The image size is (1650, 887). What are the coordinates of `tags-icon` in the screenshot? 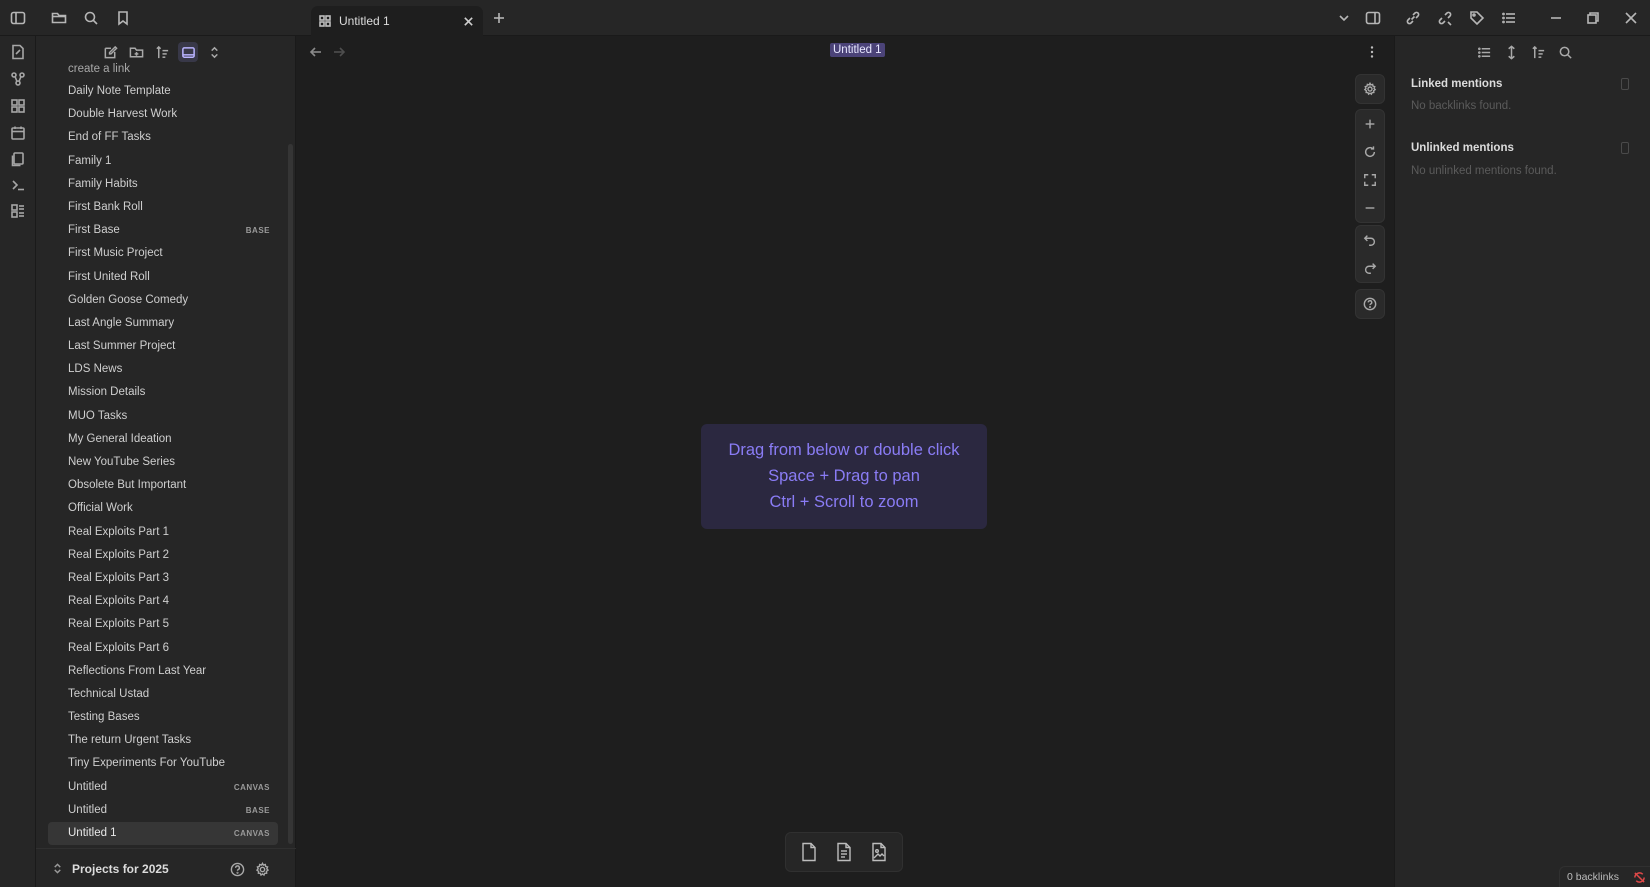 It's located at (1477, 18).